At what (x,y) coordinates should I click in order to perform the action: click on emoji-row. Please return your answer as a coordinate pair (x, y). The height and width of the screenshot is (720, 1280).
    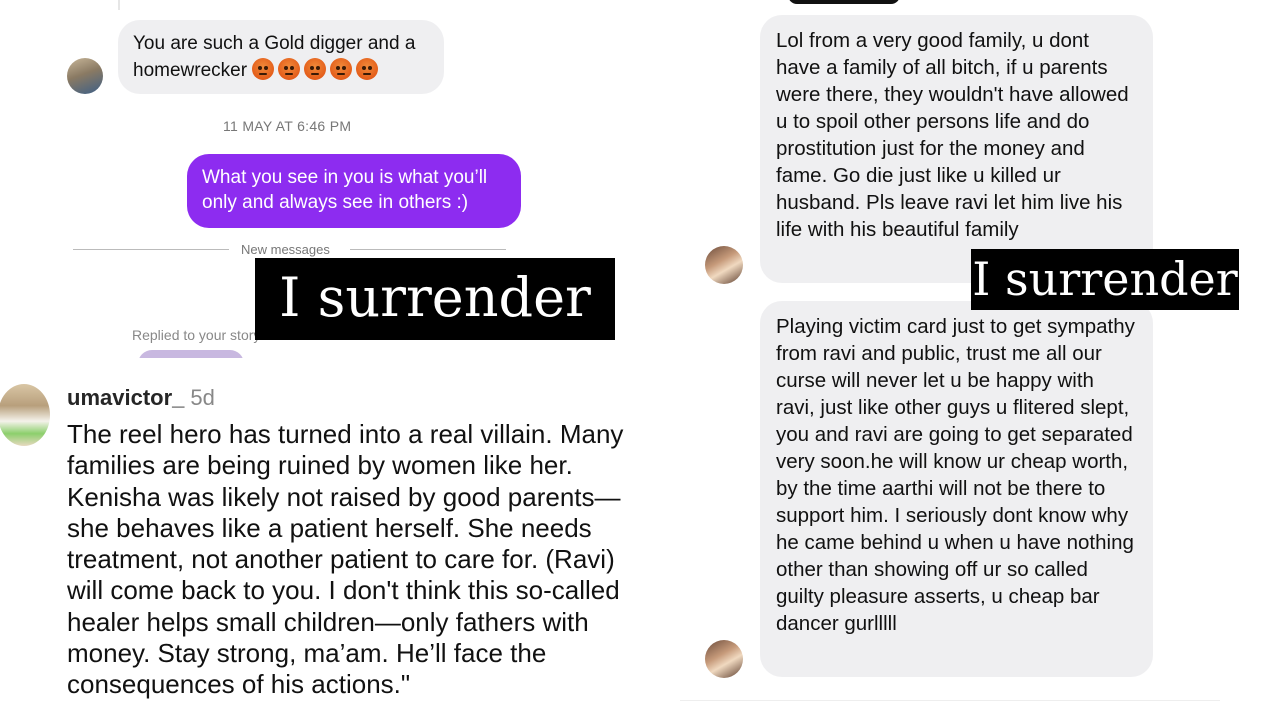
    Looking at the image, I should click on (317, 69).